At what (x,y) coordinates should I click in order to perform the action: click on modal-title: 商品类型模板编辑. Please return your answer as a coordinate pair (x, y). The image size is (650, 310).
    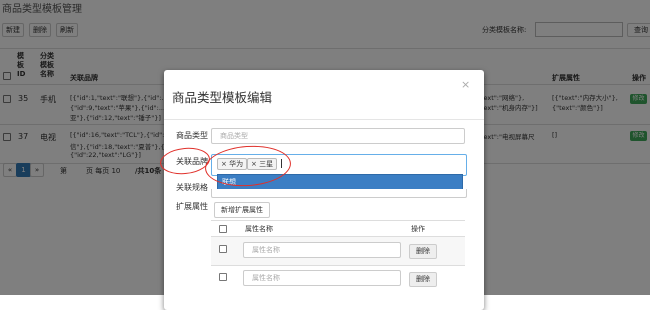
    Looking at the image, I should click on (222, 97).